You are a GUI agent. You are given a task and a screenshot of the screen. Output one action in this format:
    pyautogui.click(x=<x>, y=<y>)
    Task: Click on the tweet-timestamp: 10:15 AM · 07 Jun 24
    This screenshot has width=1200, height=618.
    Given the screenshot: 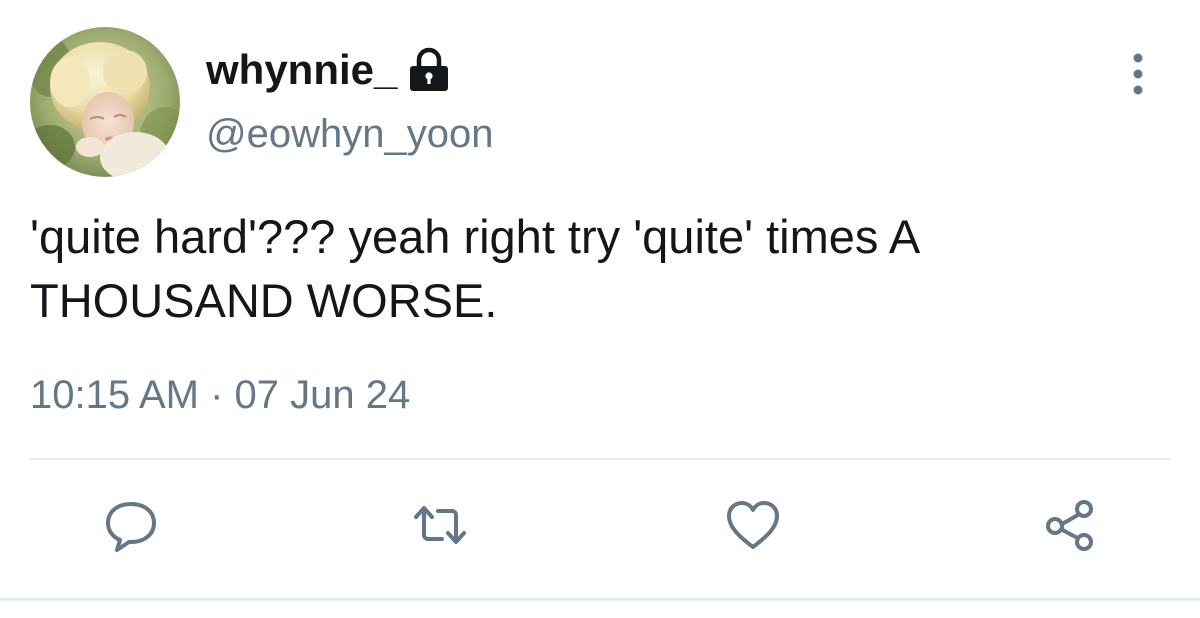 What is the action you would take?
    pyautogui.click(x=220, y=395)
    